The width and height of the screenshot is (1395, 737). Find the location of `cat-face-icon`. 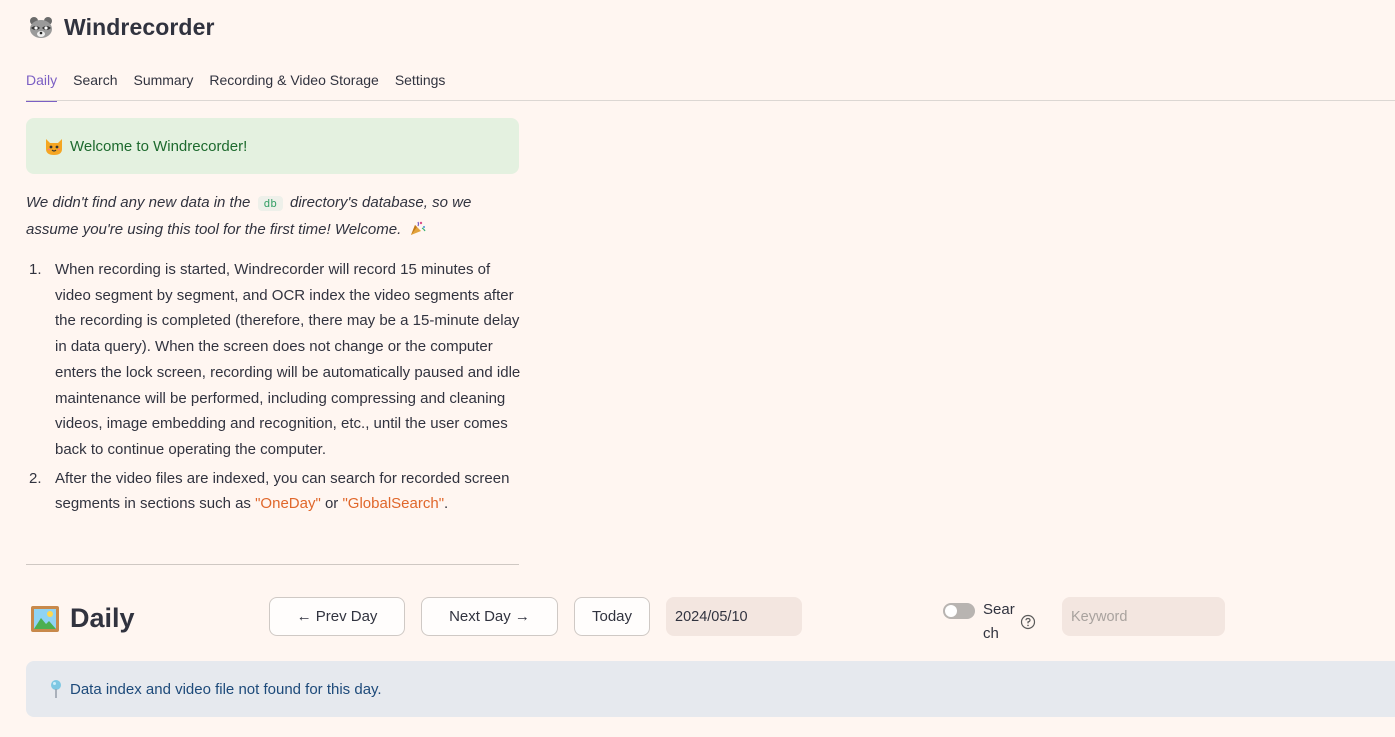

cat-face-icon is located at coordinates (54, 147).